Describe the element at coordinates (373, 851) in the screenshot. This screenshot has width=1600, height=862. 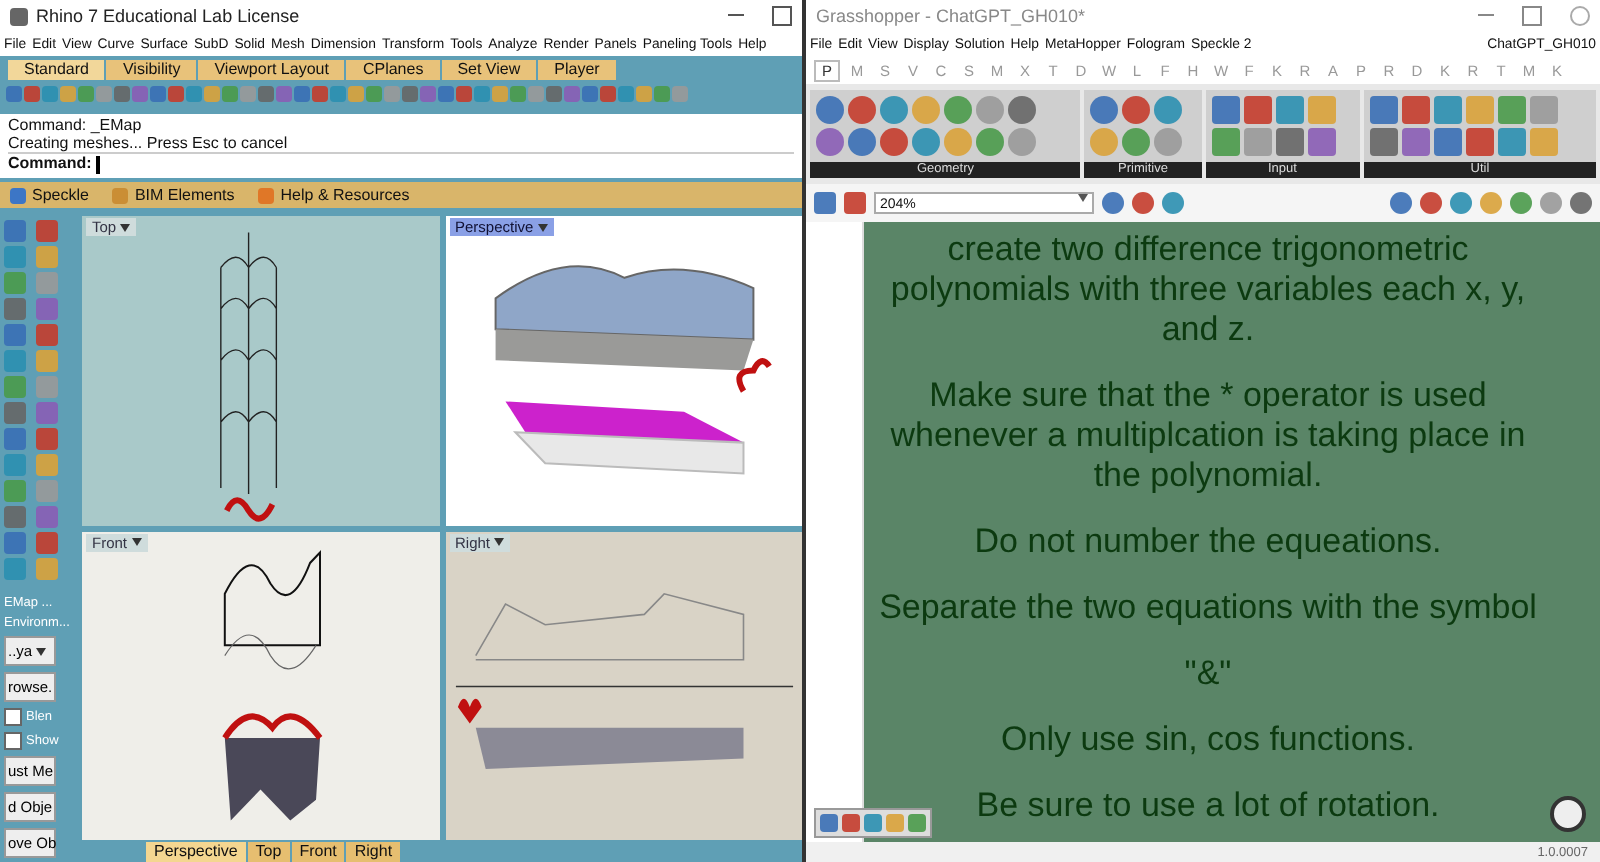
I see `viewport-tab: Right` at that location.